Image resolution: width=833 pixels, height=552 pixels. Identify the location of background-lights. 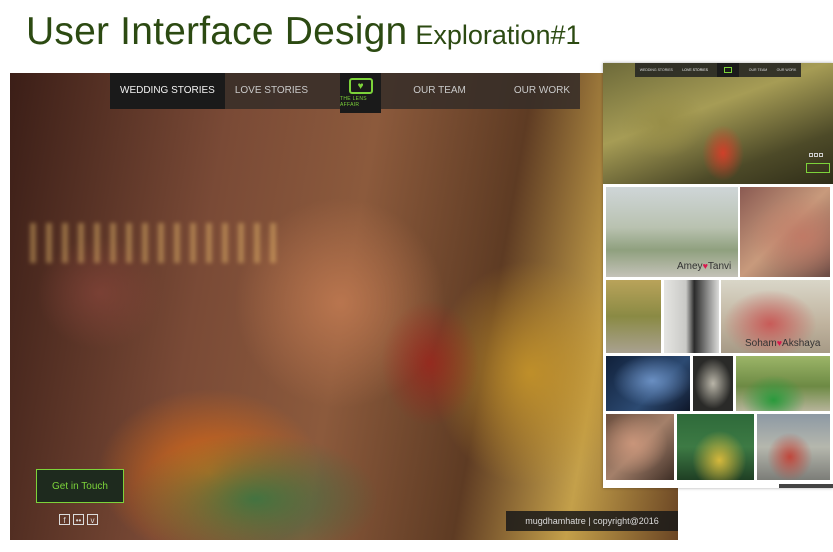
(155, 243).